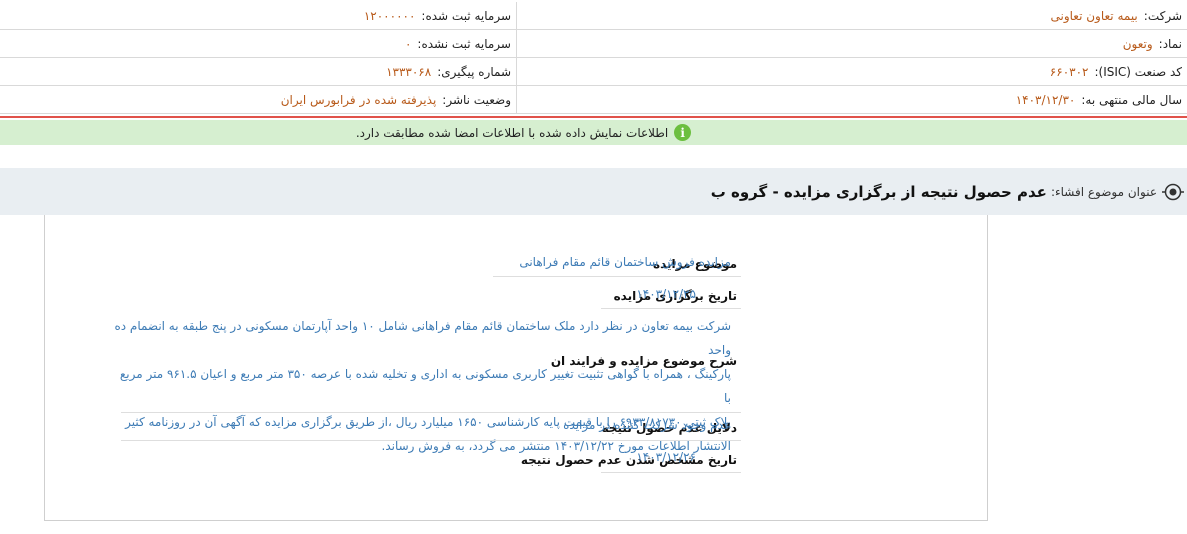 Image resolution: width=1187 pixels, height=534 pixels. I want to click on tracking-label: شماره پیگیری:, so click(474, 71).